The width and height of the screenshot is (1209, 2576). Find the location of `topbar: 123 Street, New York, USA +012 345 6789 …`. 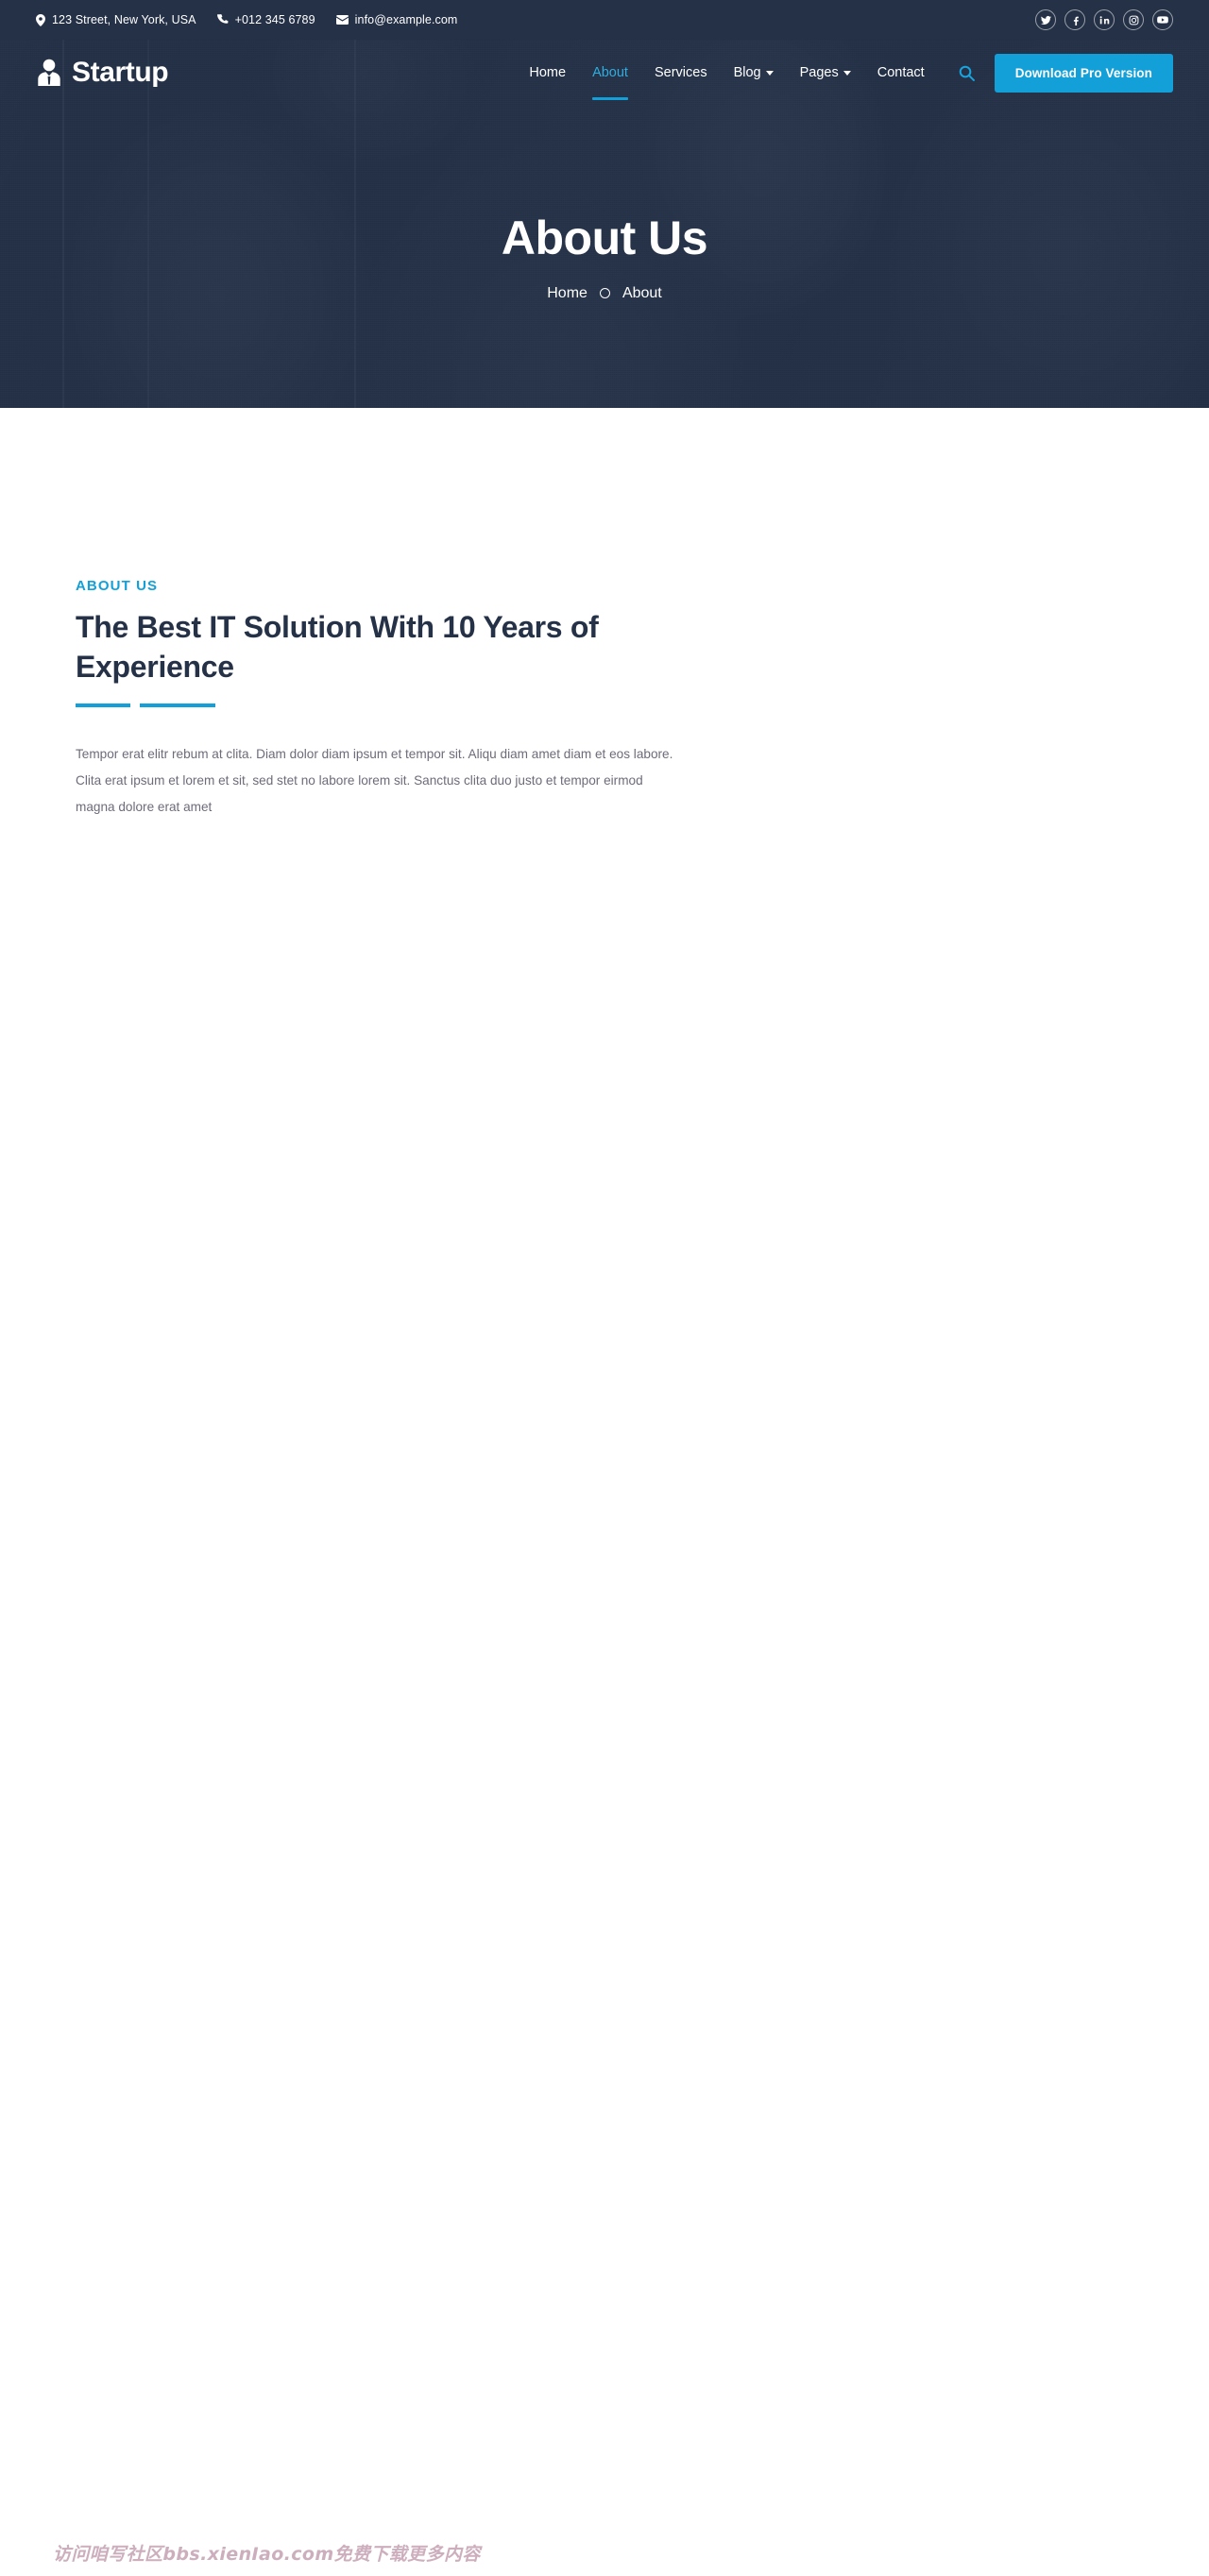

topbar: 123 Street, New York, USA +012 345 6789 … is located at coordinates (604, 20).